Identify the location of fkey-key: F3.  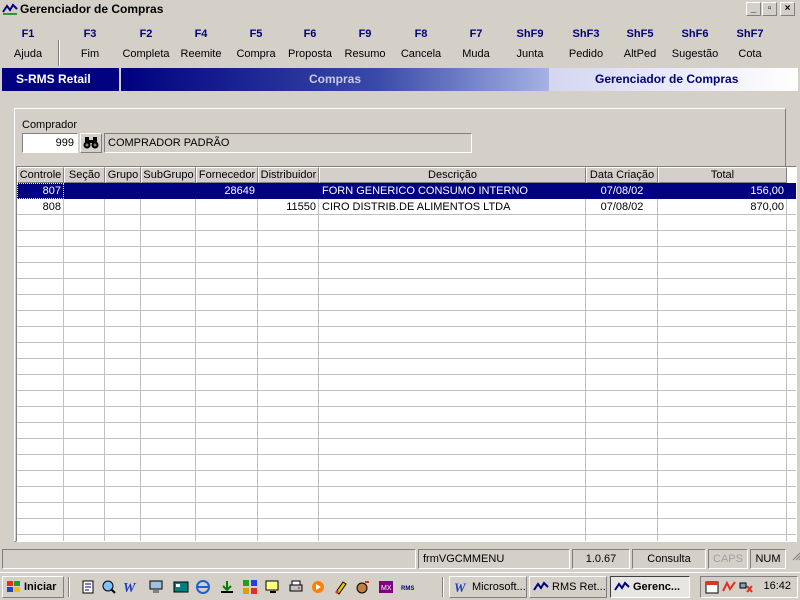
(90, 34).